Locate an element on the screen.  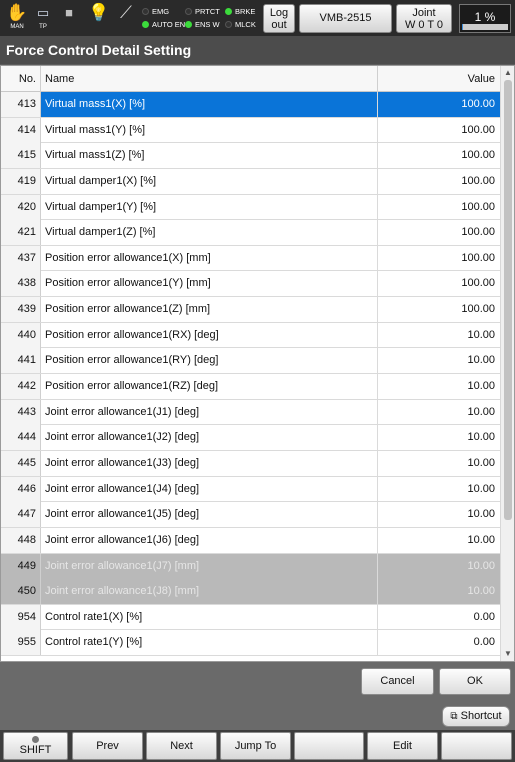
shift-key: SHIFT is located at coordinates (35, 746).